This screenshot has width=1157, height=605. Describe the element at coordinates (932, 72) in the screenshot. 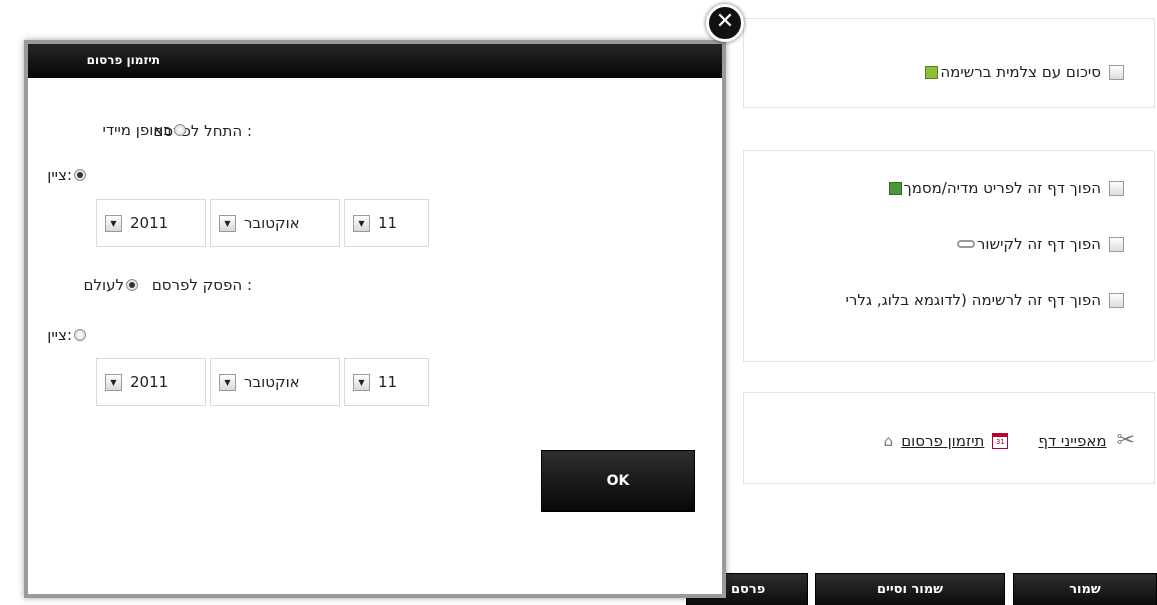

I see `photo-icon` at that location.